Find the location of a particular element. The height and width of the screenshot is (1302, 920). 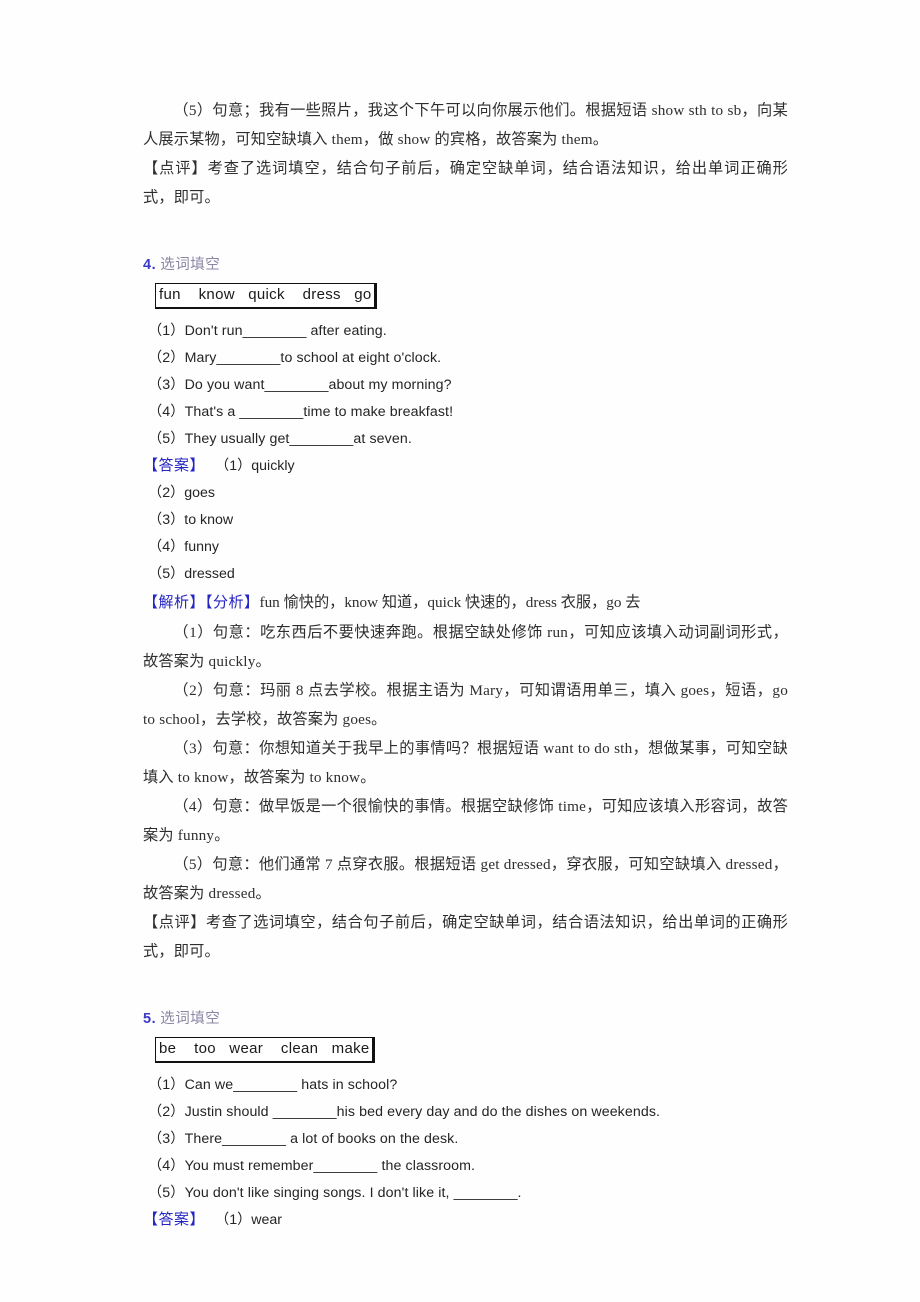

question-item: （1）Don't run________ after eating. is located at coordinates (267, 331).